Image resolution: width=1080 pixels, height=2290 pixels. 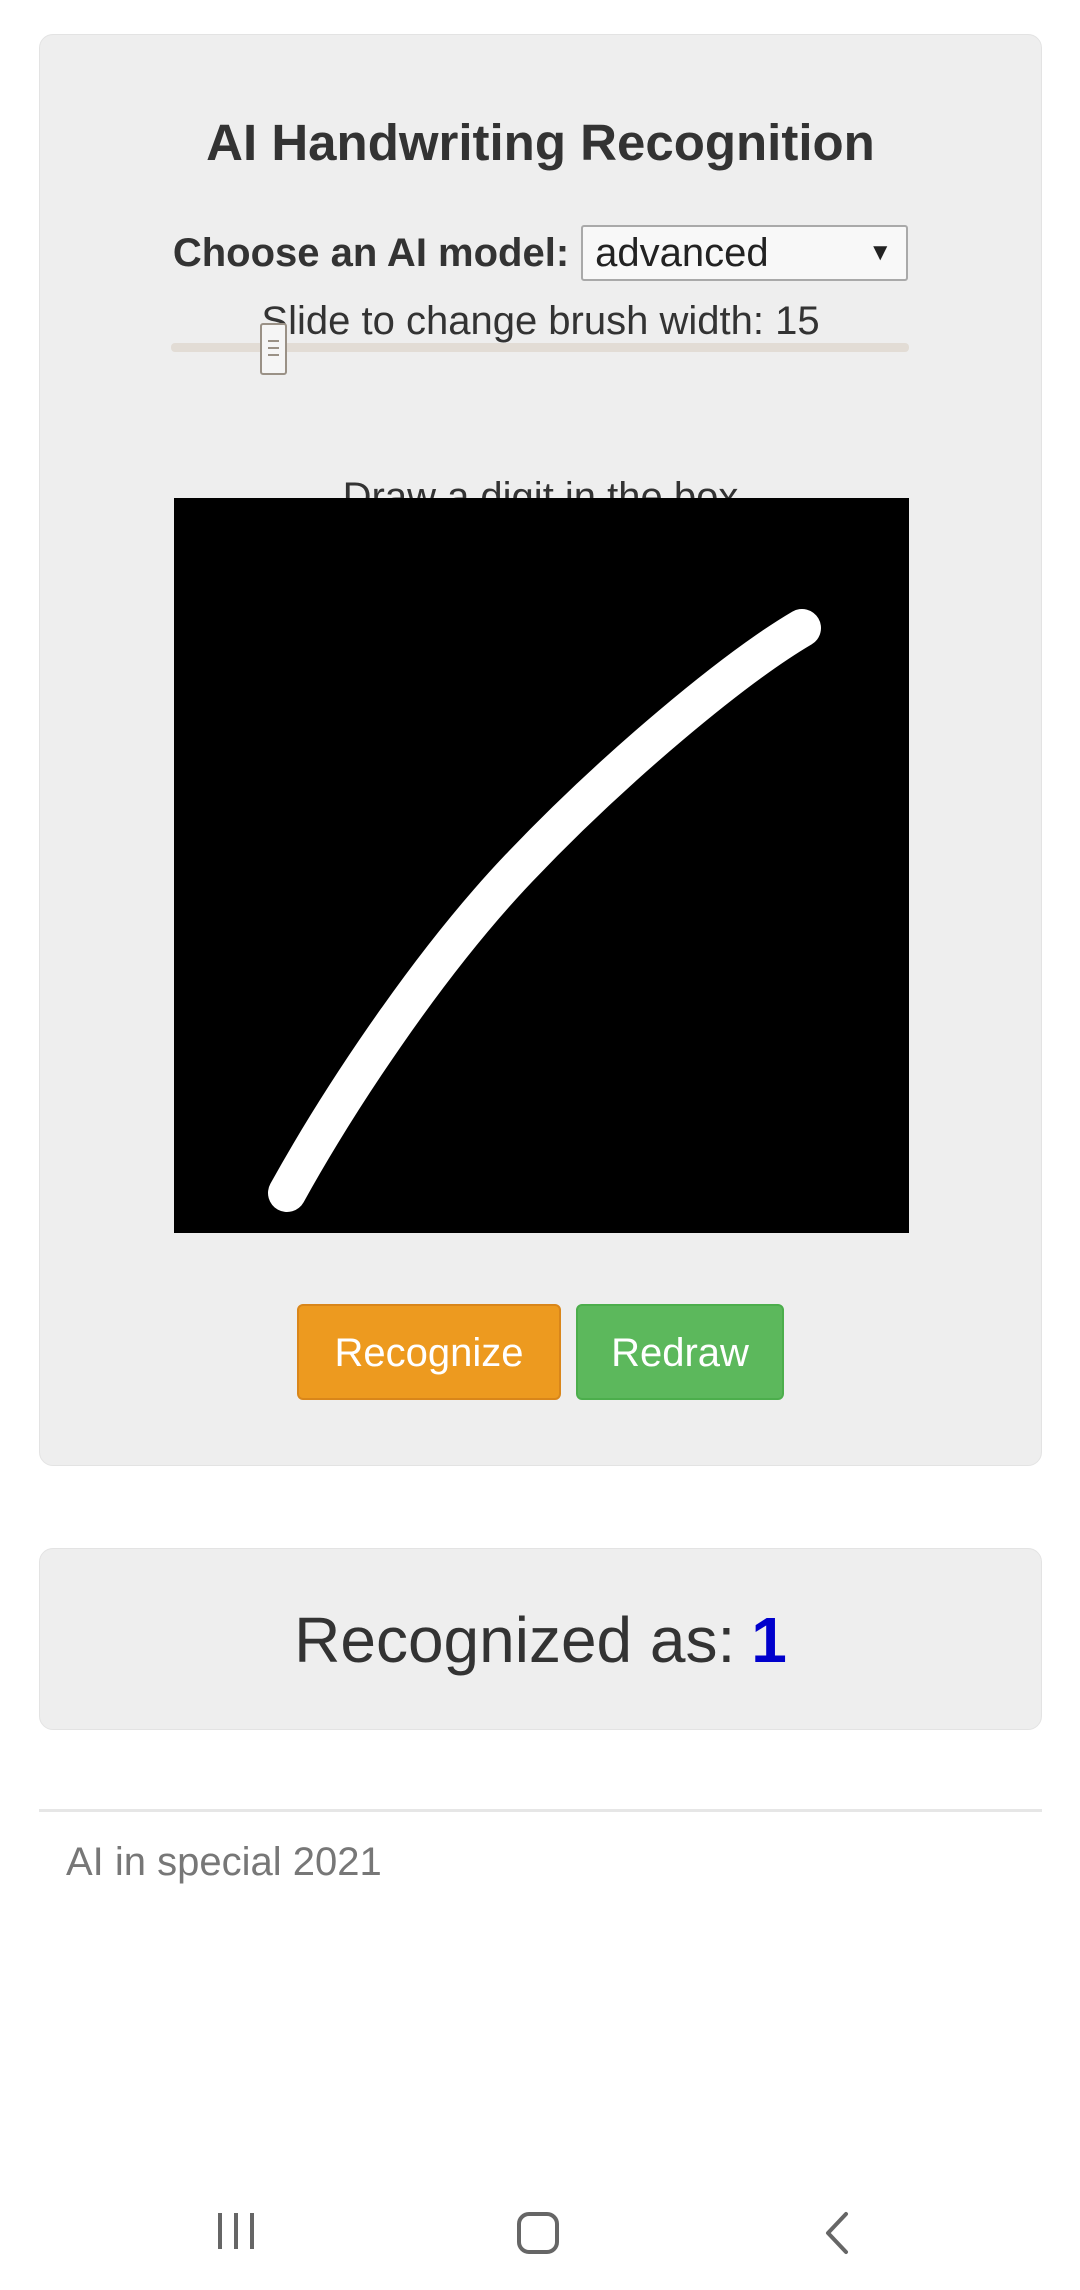 What do you see at coordinates (540, 1810) in the screenshot?
I see `footer-divider` at bounding box center [540, 1810].